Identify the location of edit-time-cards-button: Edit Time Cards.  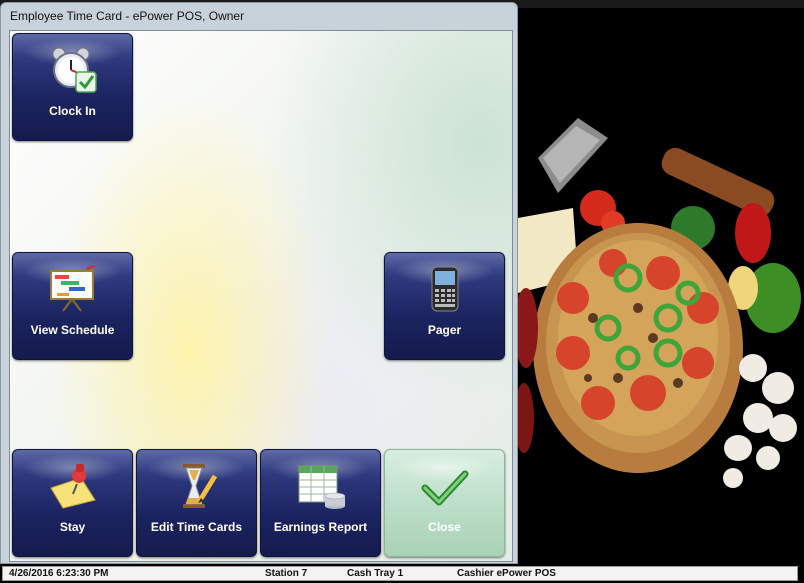
(196, 503).